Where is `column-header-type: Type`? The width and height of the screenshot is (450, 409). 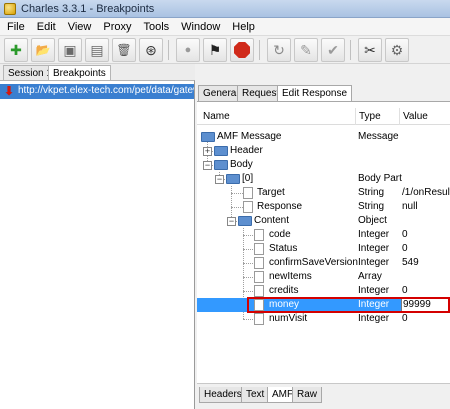 column-header-type: Type is located at coordinates (370, 116).